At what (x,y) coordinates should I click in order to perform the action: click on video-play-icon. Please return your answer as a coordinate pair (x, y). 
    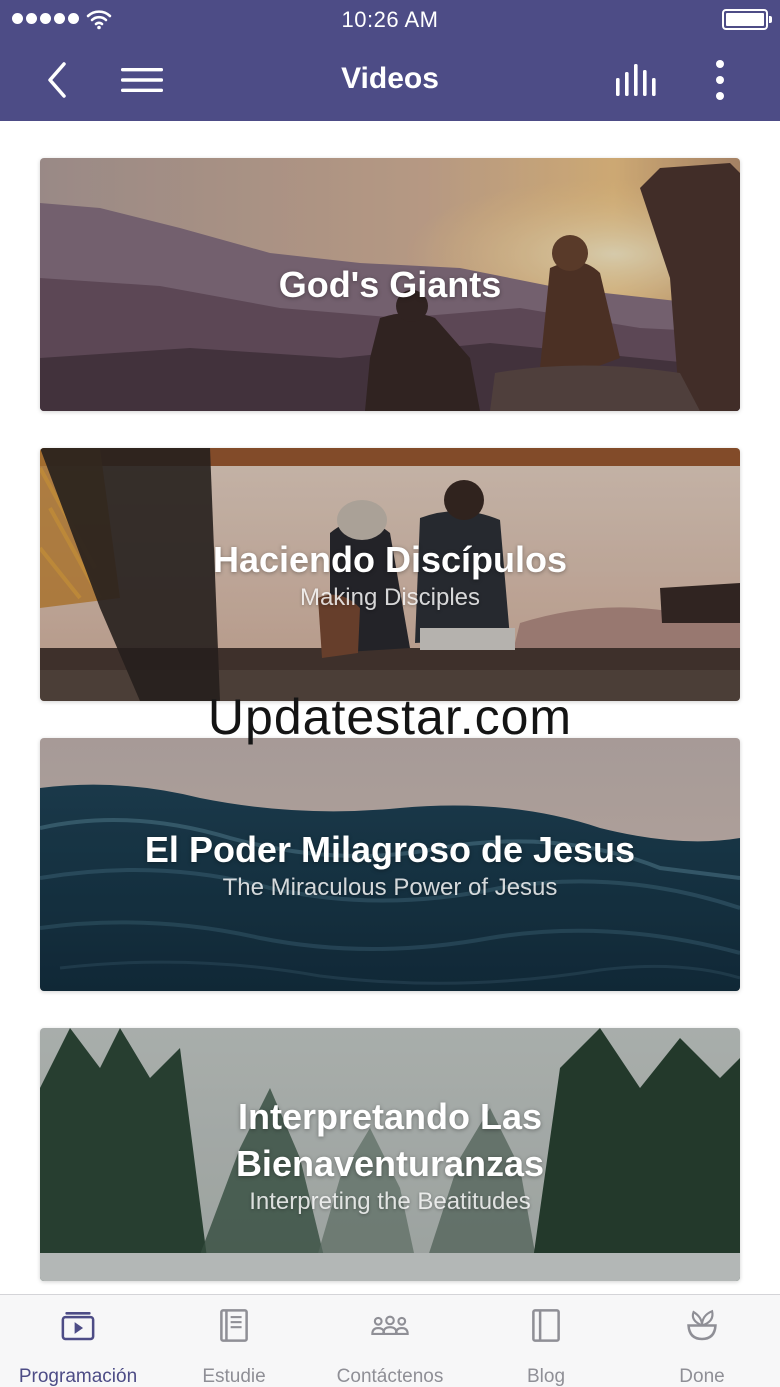
    Looking at the image, I should click on (78, 1326).